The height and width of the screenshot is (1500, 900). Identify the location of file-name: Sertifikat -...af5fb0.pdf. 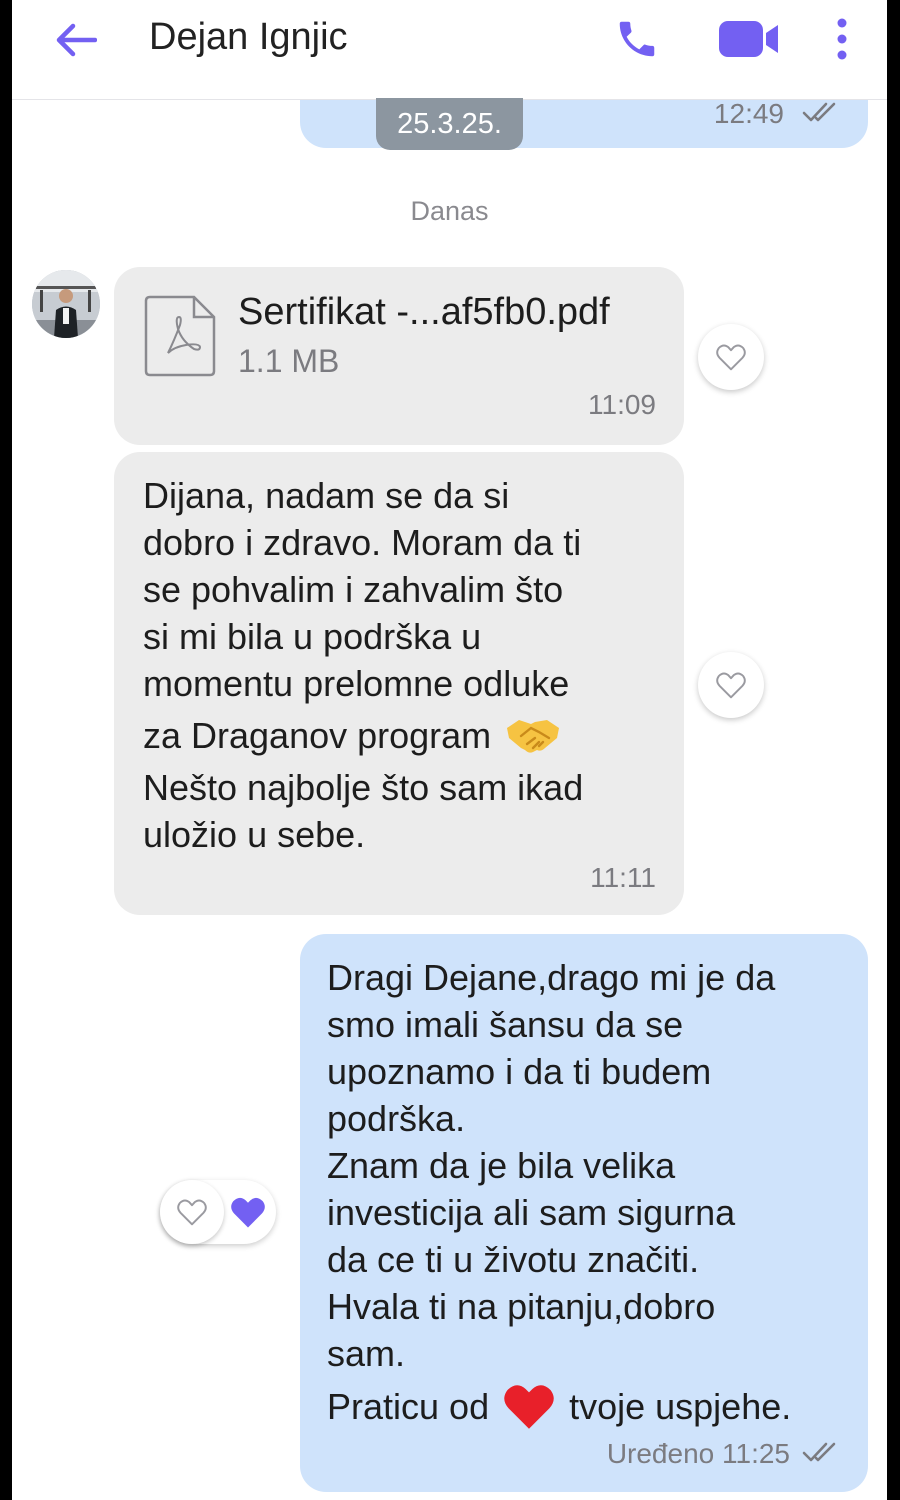
(424, 312).